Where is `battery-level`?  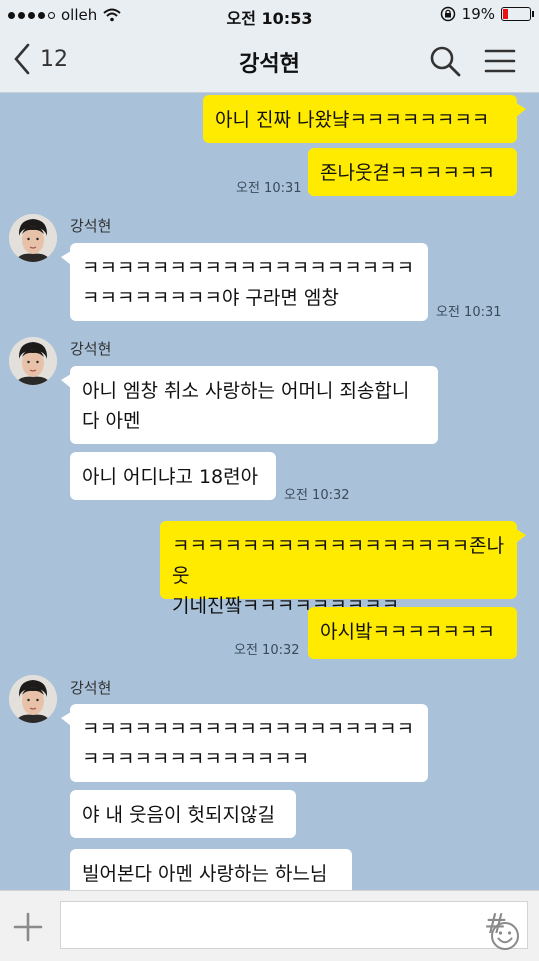
battery-level is located at coordinates (506, 14).